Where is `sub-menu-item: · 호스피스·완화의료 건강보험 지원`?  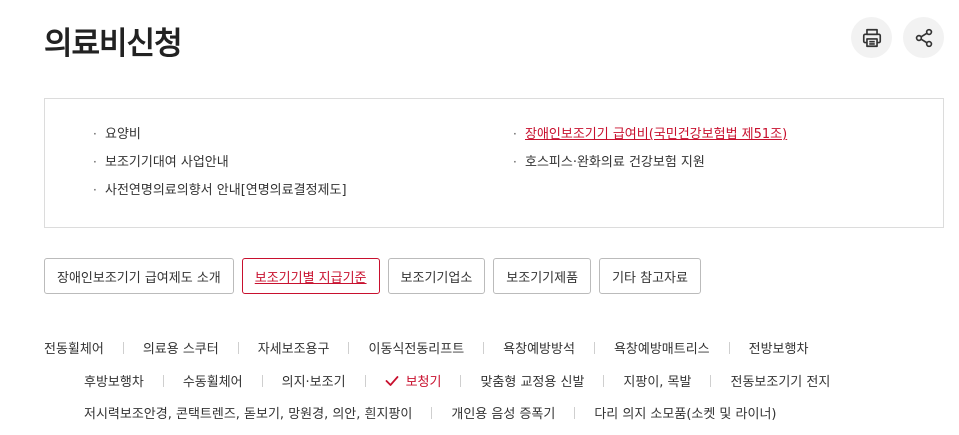
sub-menu-item: · 호스피스·완화의료 건강보험 지원 is located at coordinates (650, 165).